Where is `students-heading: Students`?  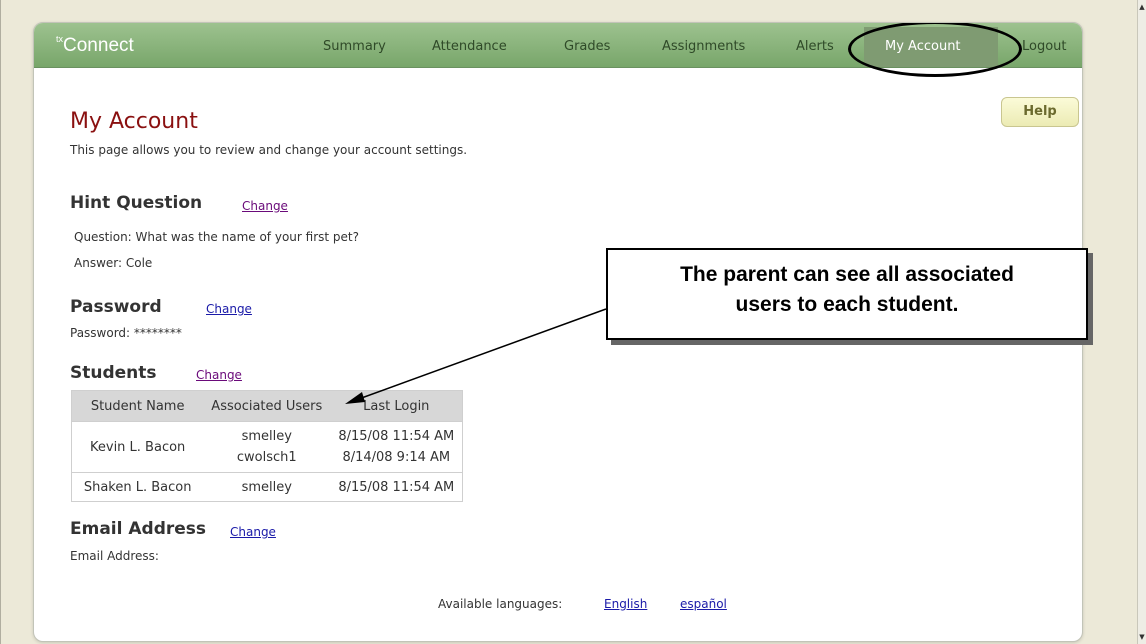 students-heading: Students is located at coordinates (113, 373).